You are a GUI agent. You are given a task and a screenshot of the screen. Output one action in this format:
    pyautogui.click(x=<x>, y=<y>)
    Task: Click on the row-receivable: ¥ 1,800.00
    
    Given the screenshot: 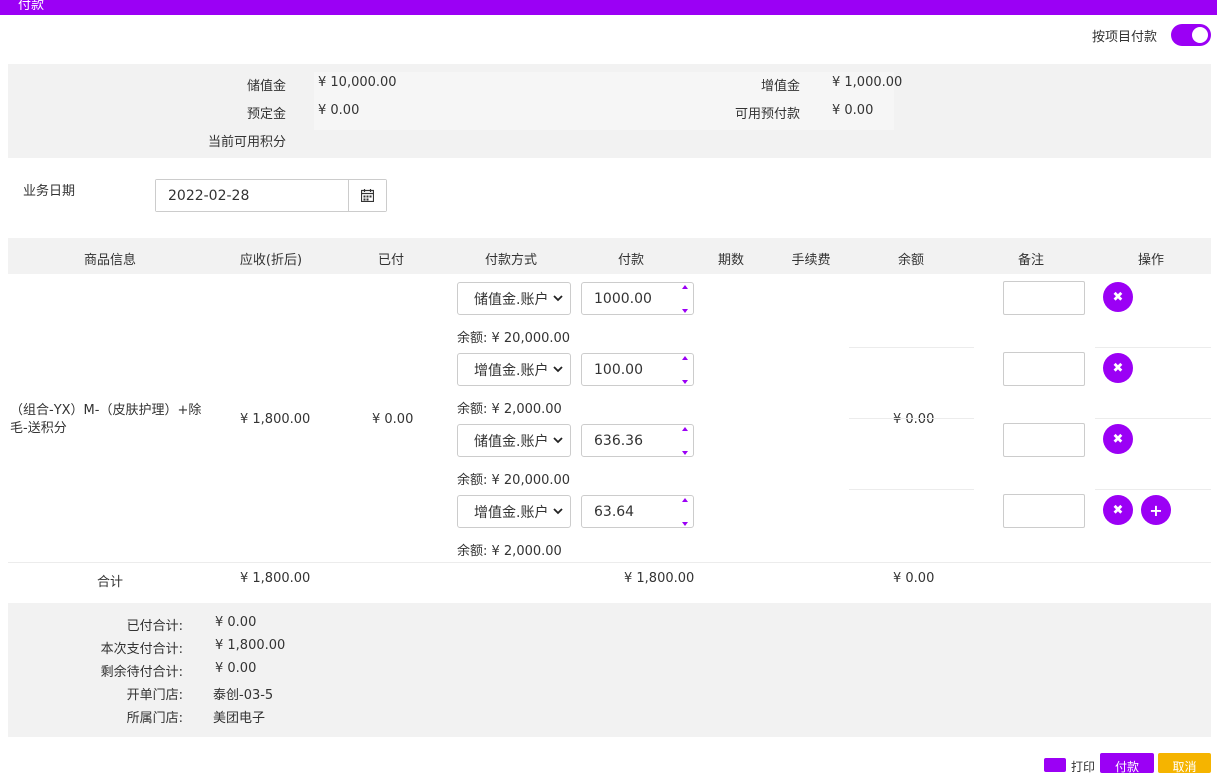 What is the action you would take?
    pyautogui.click(x=275, y=419)
    